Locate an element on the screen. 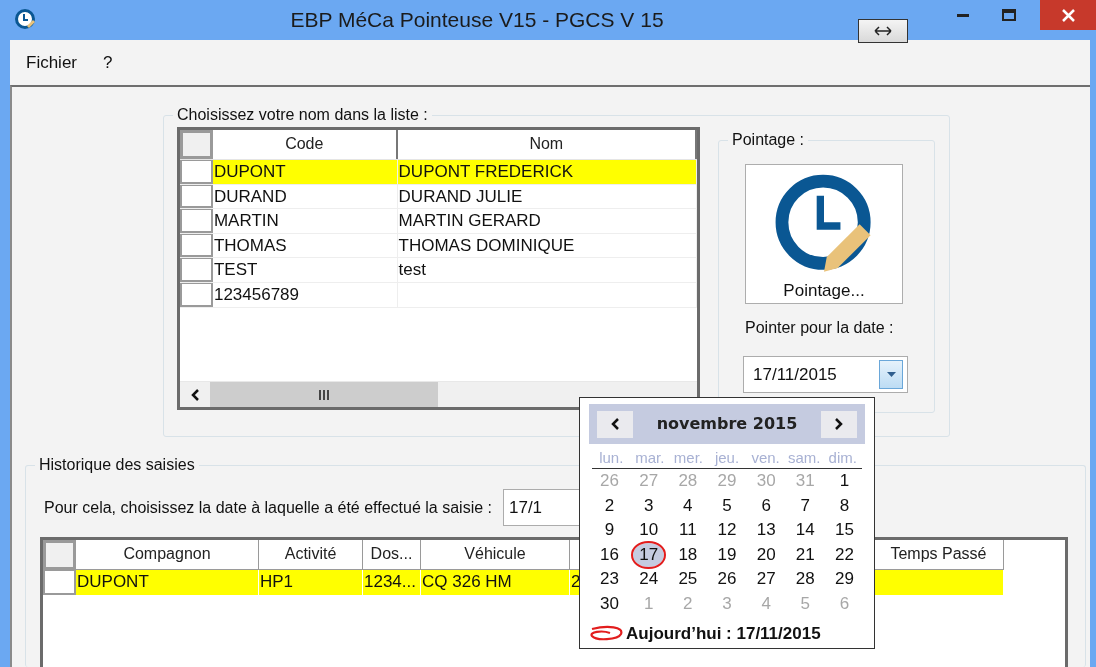 Image resolution: width=1096 pixels, height=667 pixels. weekday-label: dim. is located at coordinates (842, 457).